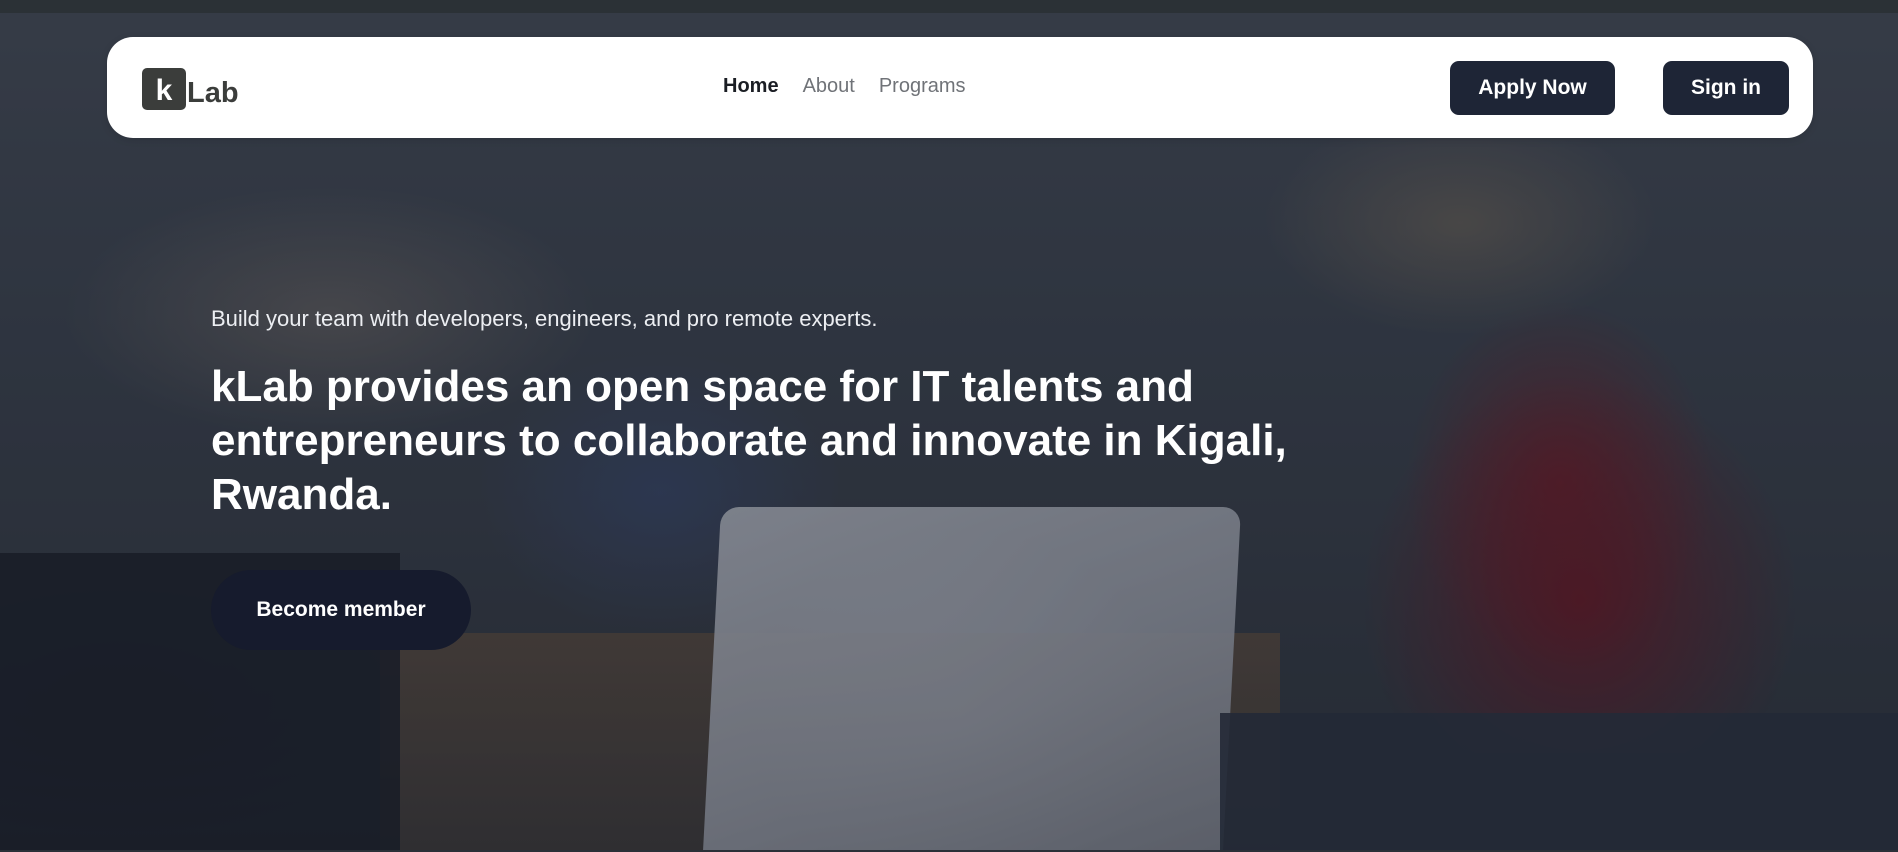  Describe the element at coordinates (829, 86) in the screenshot. I see `nav-link-about: About` at that location.